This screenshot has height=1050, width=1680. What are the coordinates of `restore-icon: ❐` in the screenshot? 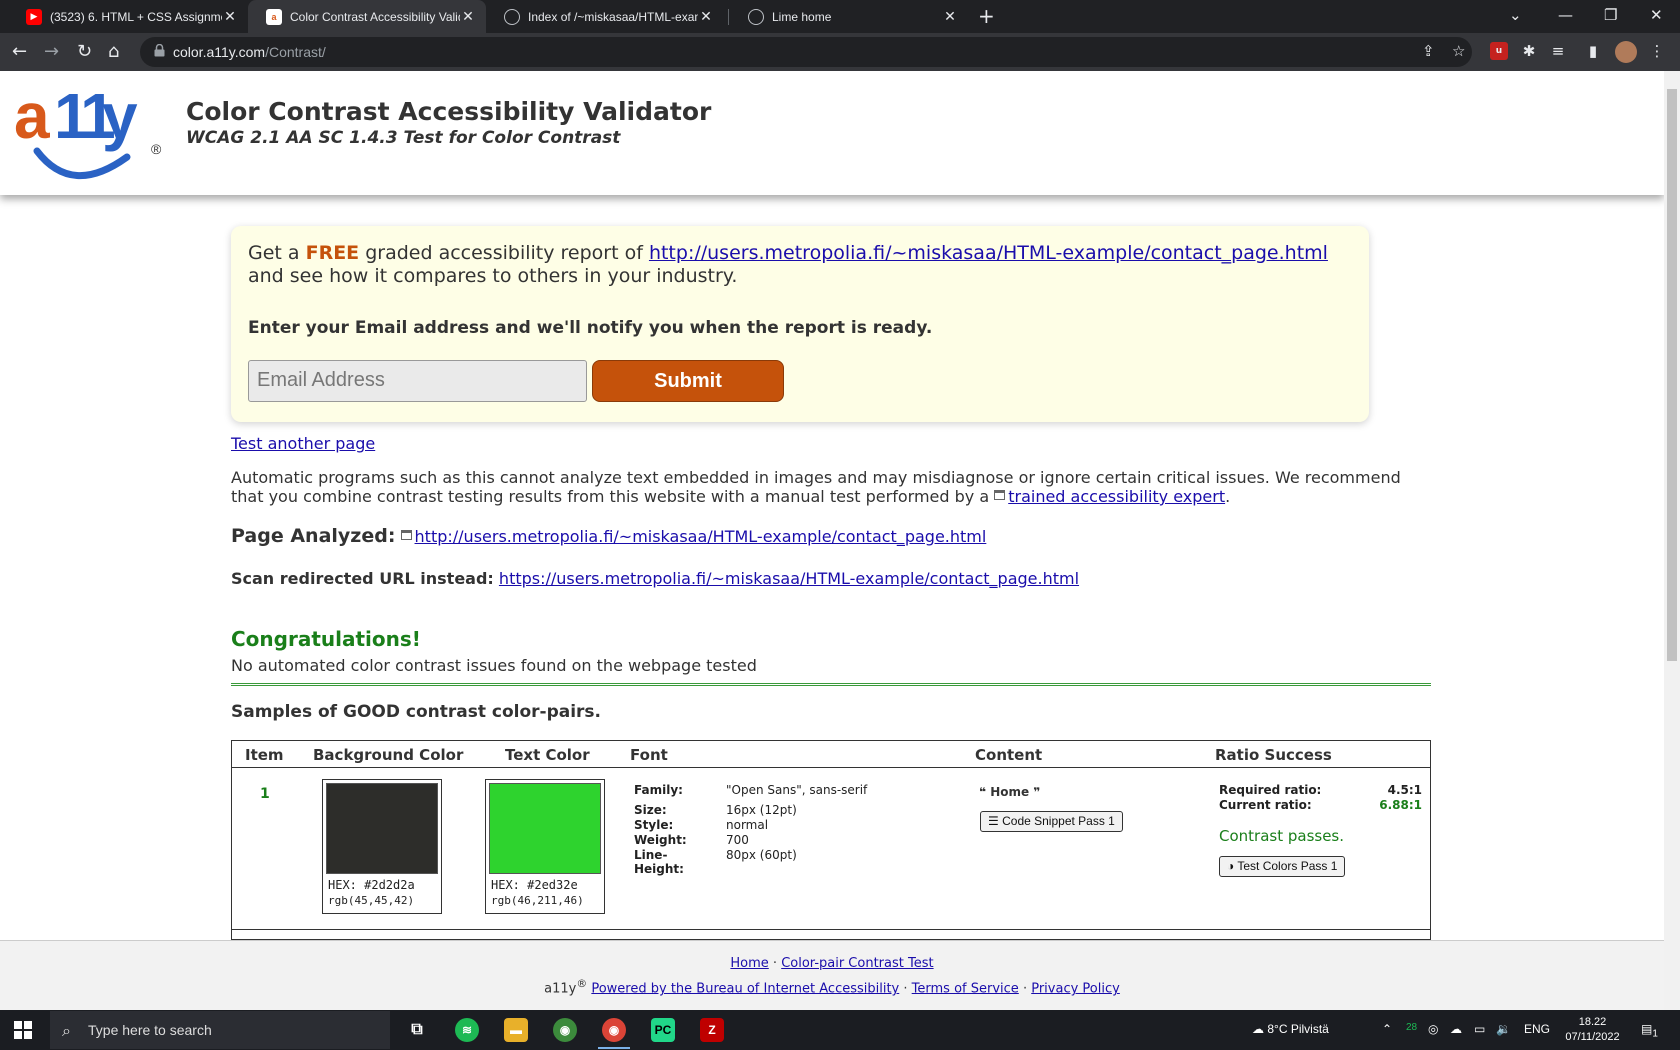 It's located at (1610, 15).